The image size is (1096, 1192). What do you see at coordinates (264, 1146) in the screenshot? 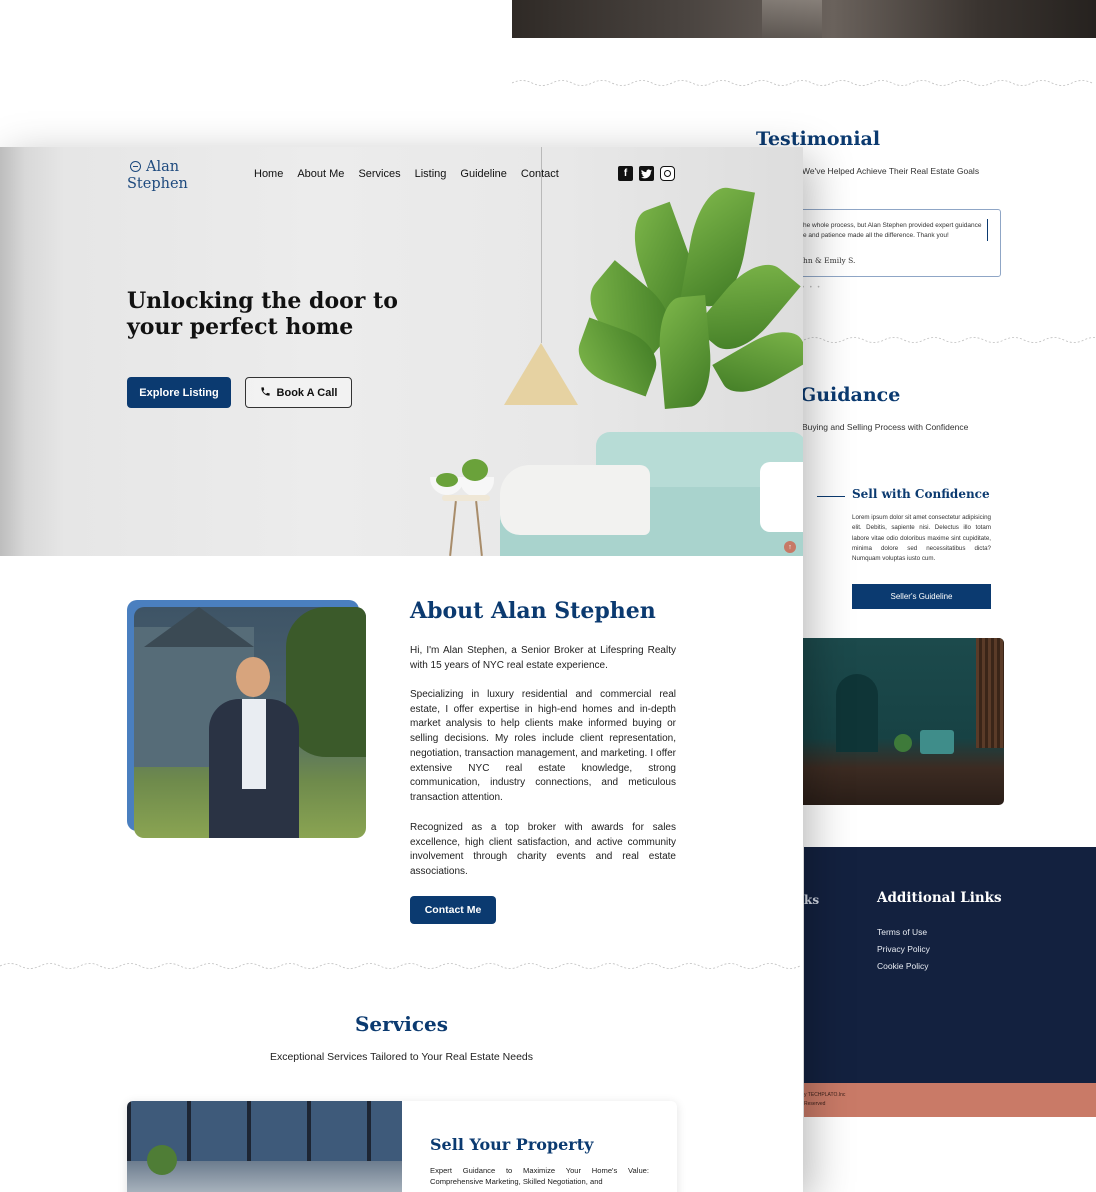
I see `service-image` at bounding box center [264, 1146].